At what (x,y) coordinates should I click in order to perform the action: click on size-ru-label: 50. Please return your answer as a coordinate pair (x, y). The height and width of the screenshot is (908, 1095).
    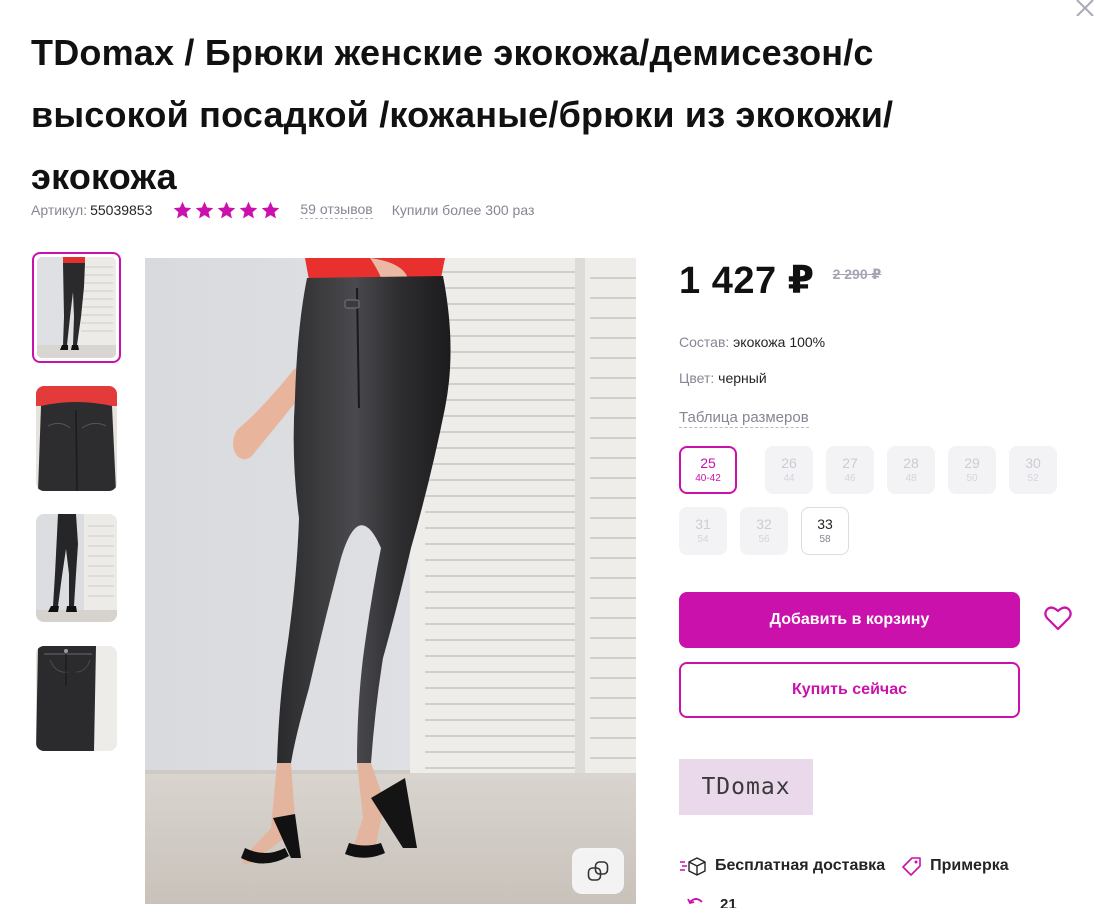
    Looking at the image, I should click on (972, 478).